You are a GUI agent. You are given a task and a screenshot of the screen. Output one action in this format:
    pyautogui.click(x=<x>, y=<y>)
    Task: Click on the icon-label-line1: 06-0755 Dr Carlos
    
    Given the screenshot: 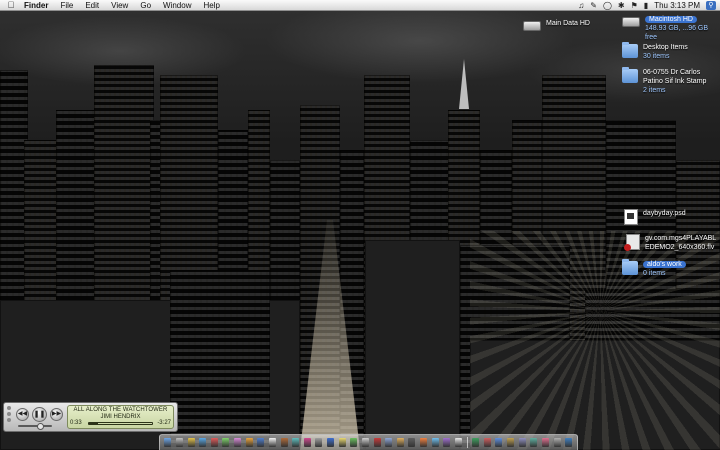 What is the action you would take?
    pyautogui.click(x=672, y=72)
    